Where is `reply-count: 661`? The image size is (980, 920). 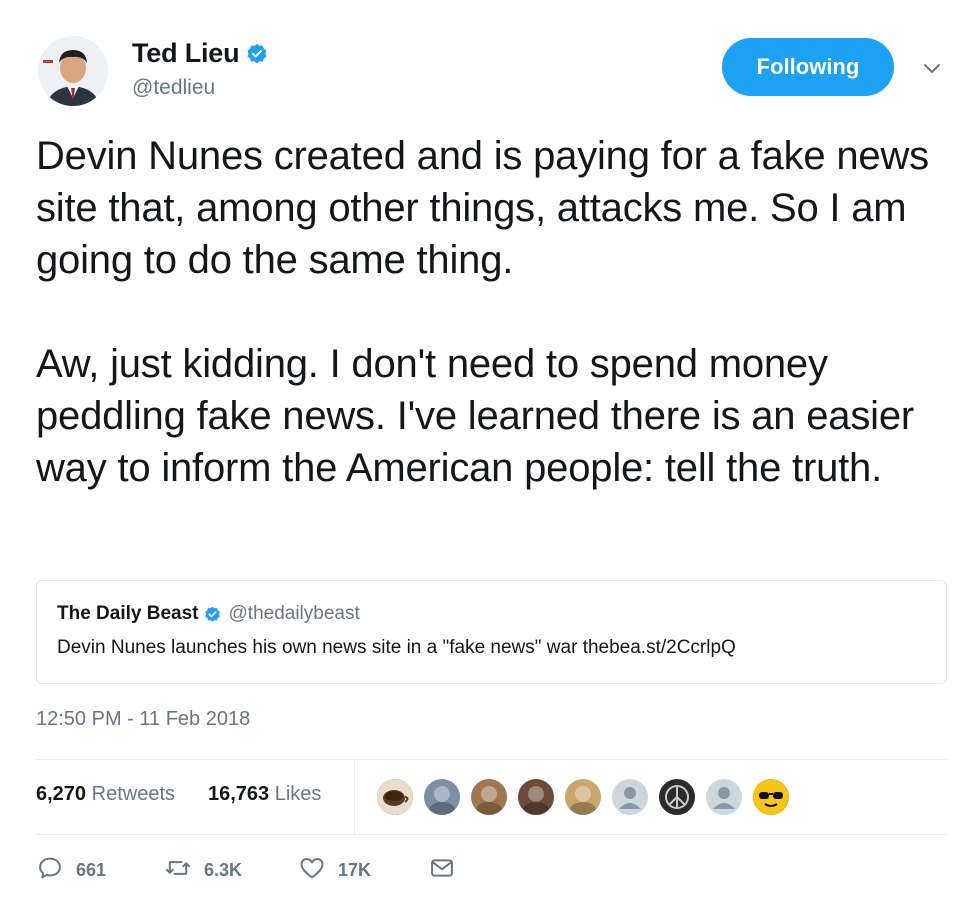
reply-count: 661 is located at coordinates (91, 869).